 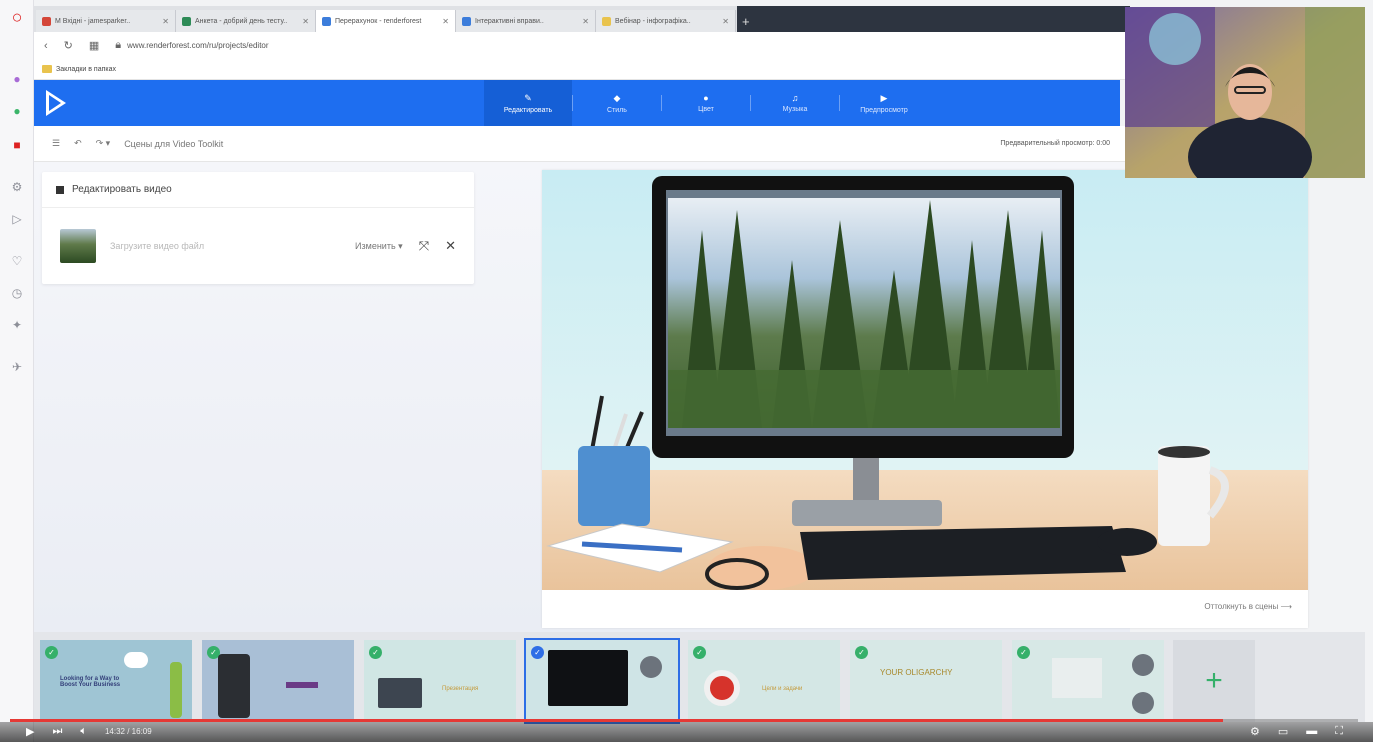 I want to click on browser-logo-icon: ○, so click(x=17, y=17).